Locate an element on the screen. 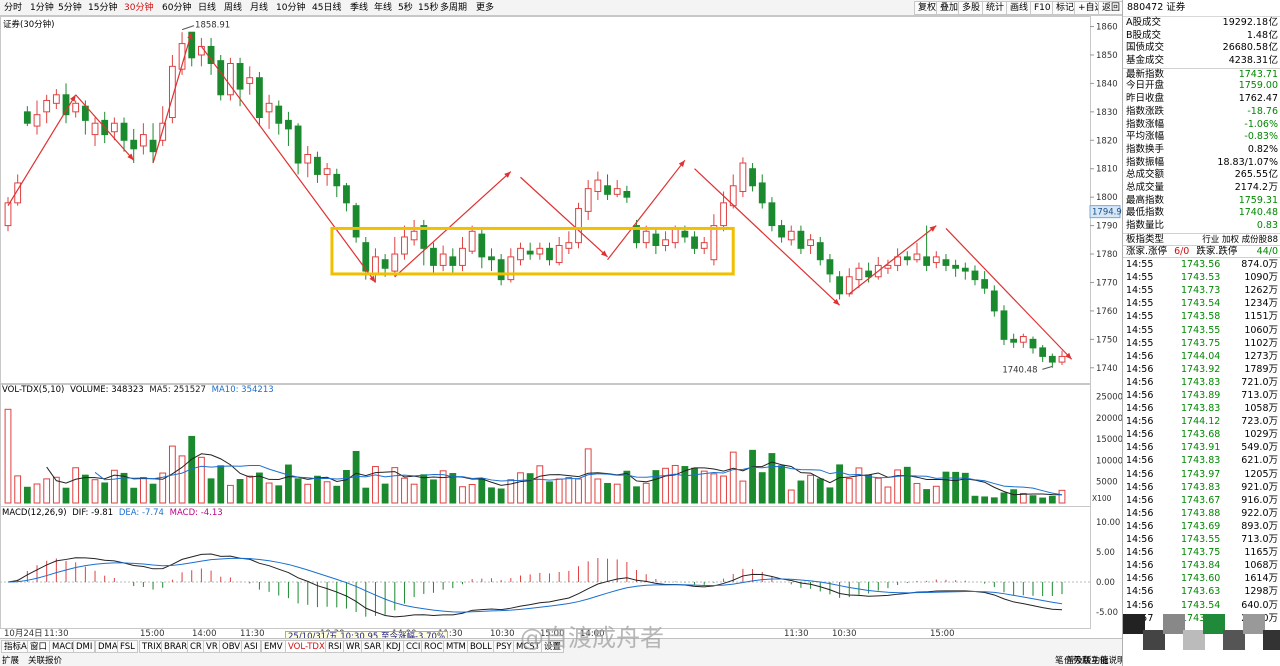 The height and width of the screenshot is (666, 1280). indicator-tab-7: BRAR is located at coordinates (176, 646).